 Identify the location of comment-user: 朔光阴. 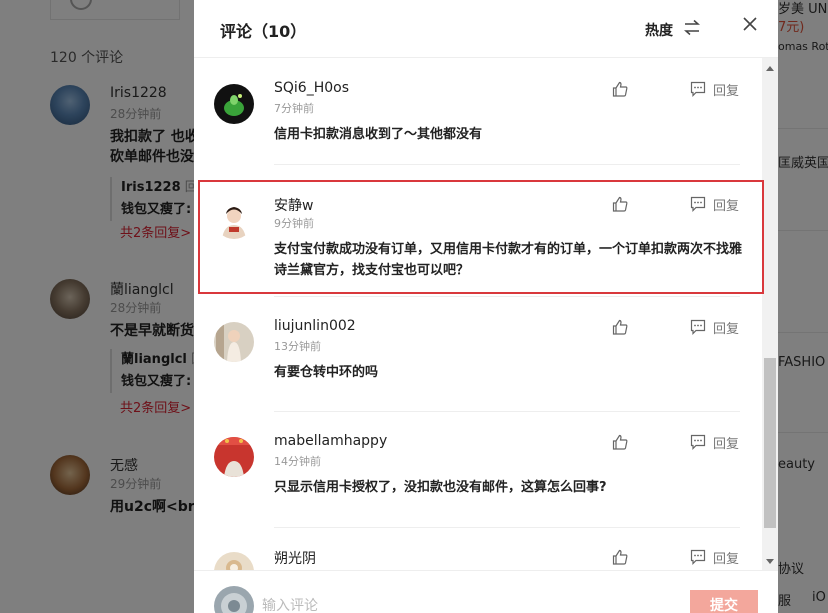
(295, 558).